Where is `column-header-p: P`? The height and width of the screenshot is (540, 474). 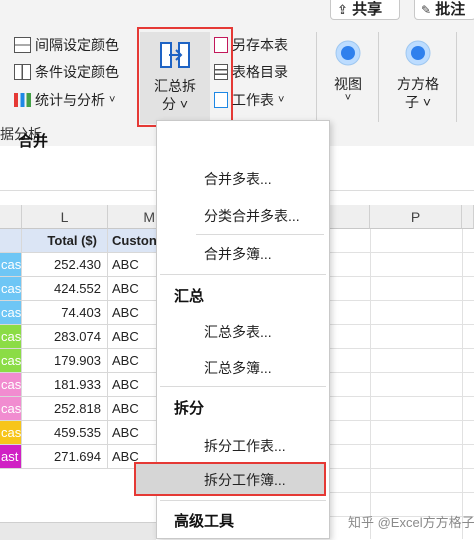
column-header-p: P is located at coordinates (416, 217).